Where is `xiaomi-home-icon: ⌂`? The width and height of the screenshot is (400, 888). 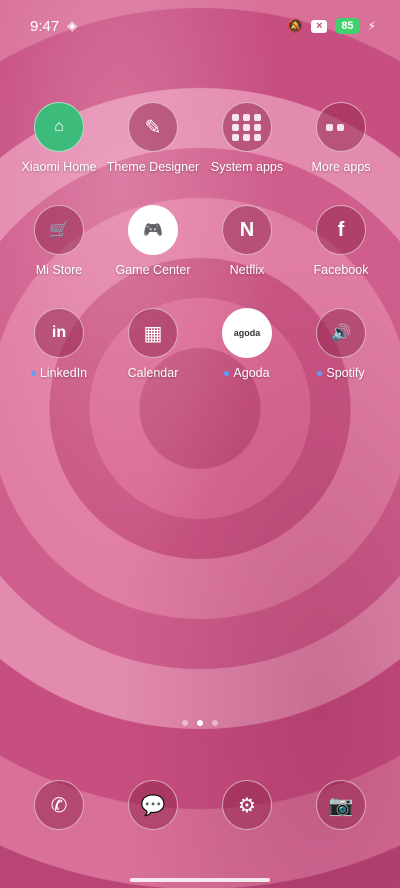 xiaomi-home-icon: ⌂ is located at coordinates (59, 127).